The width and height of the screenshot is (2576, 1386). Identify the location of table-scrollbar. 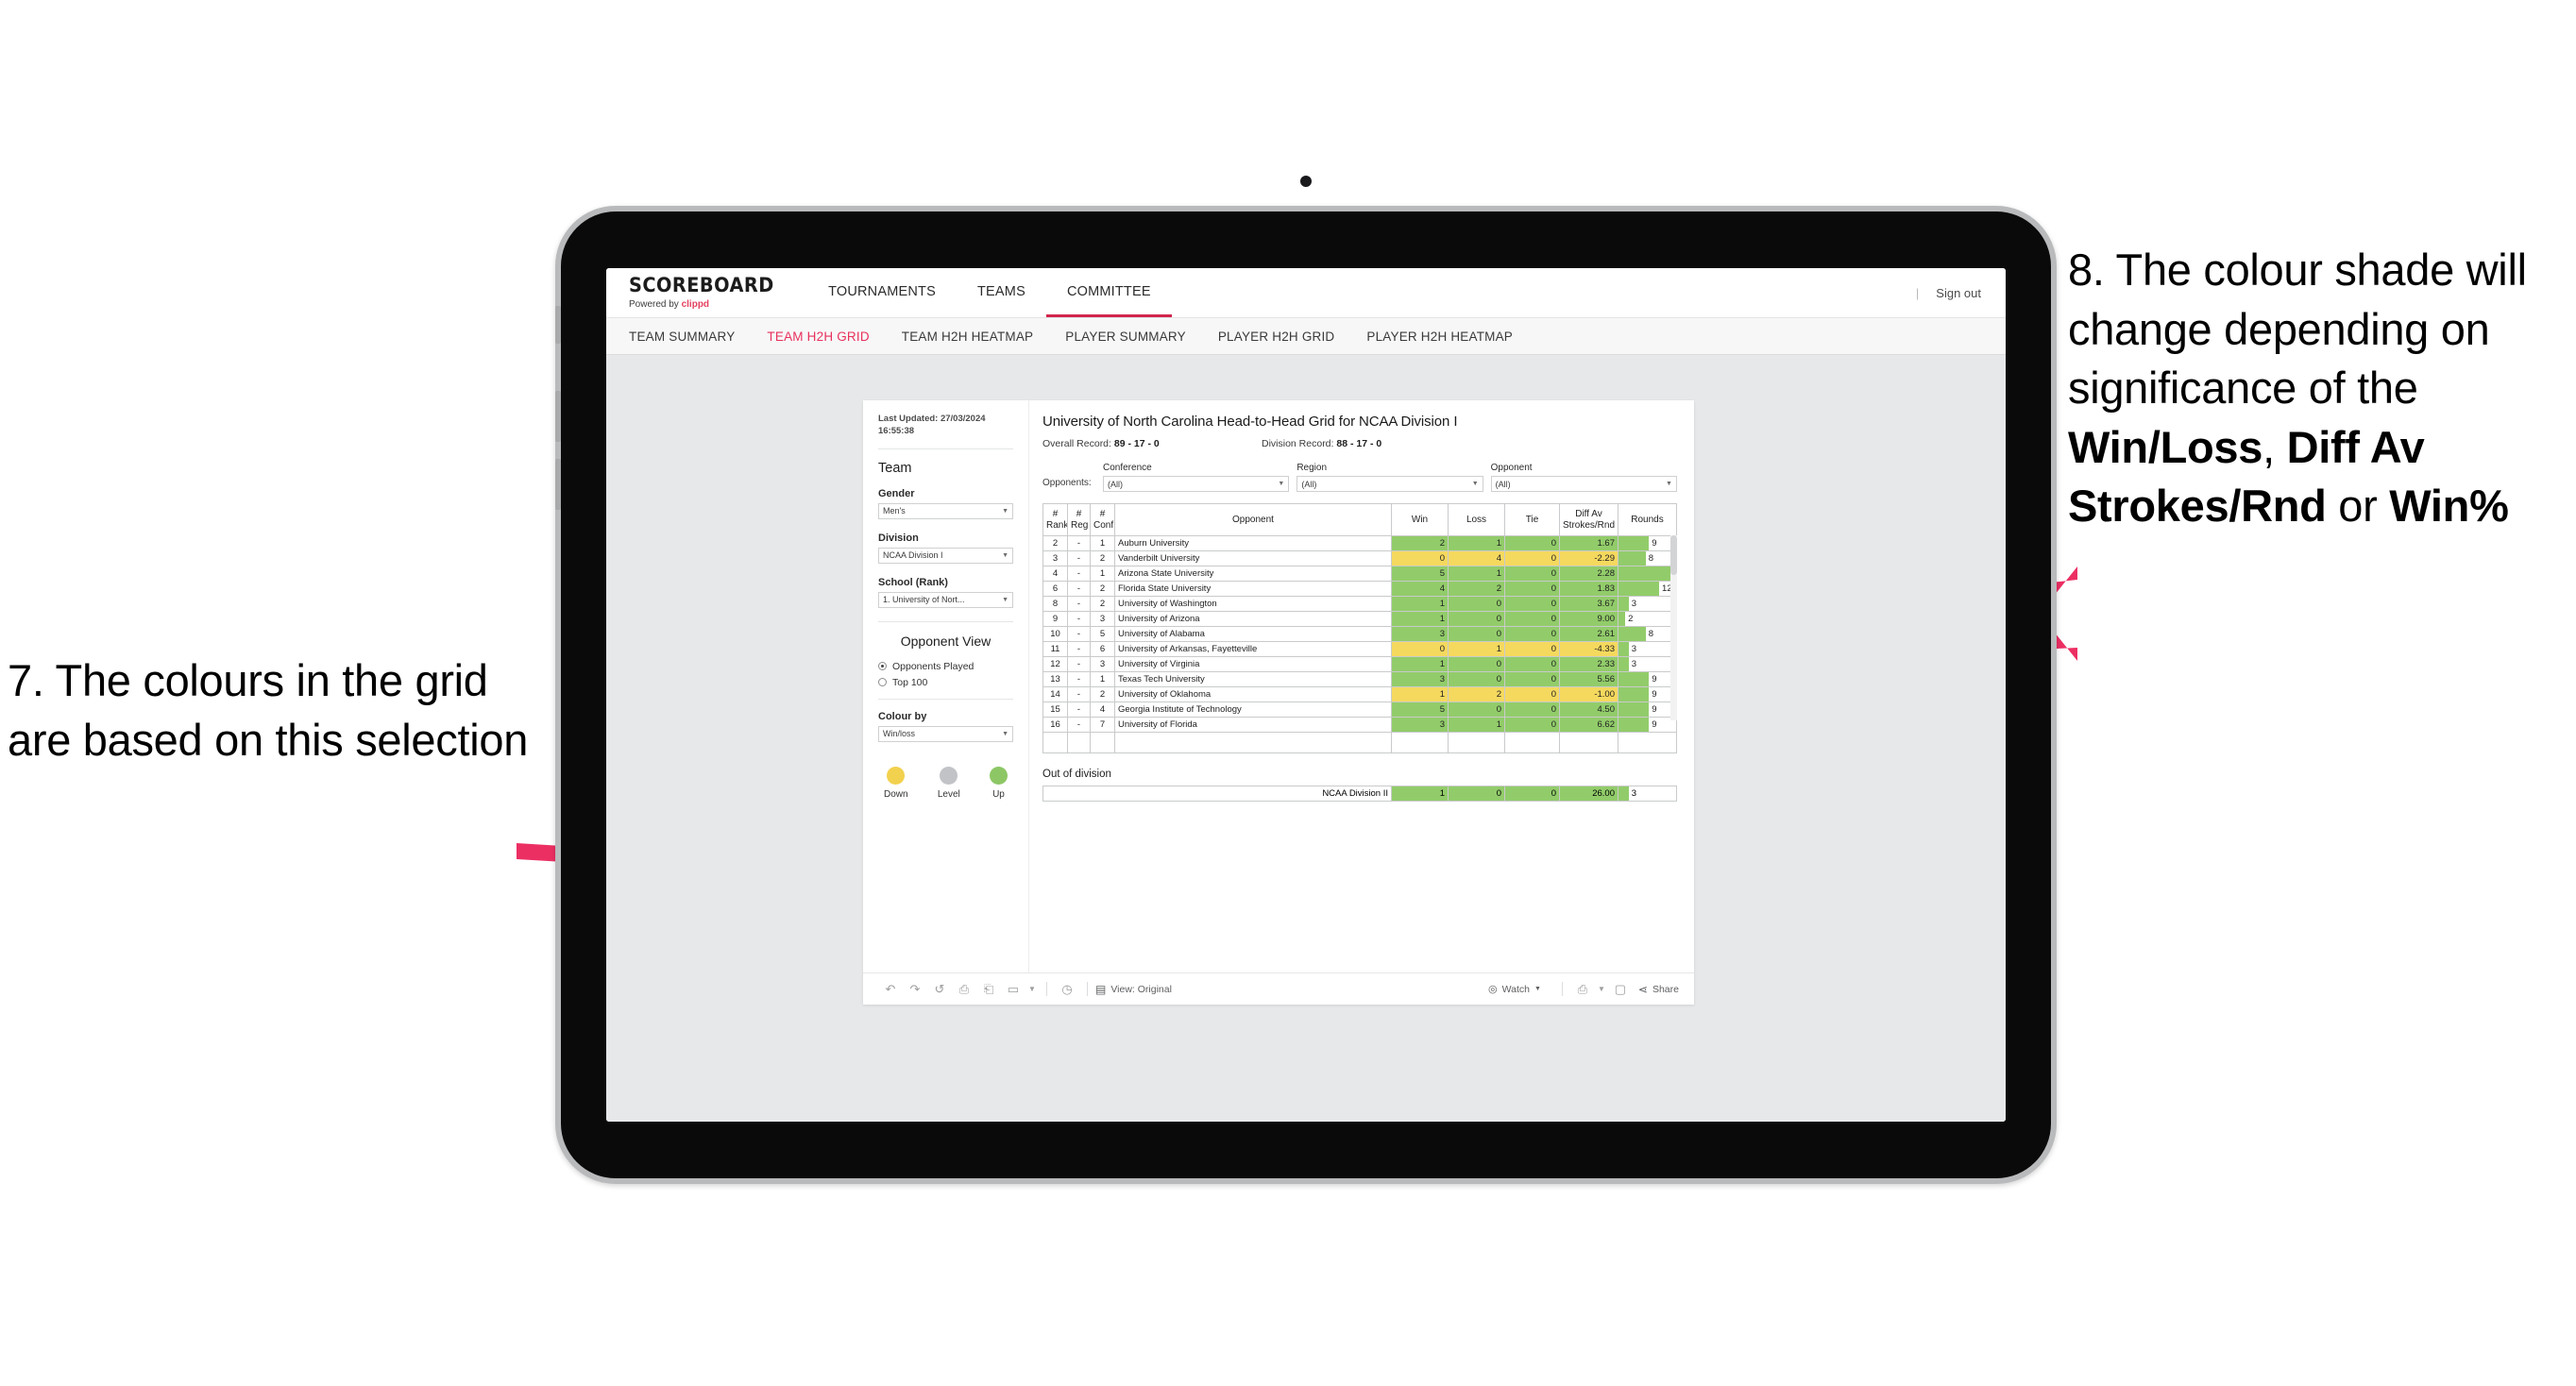
(1673, 627).